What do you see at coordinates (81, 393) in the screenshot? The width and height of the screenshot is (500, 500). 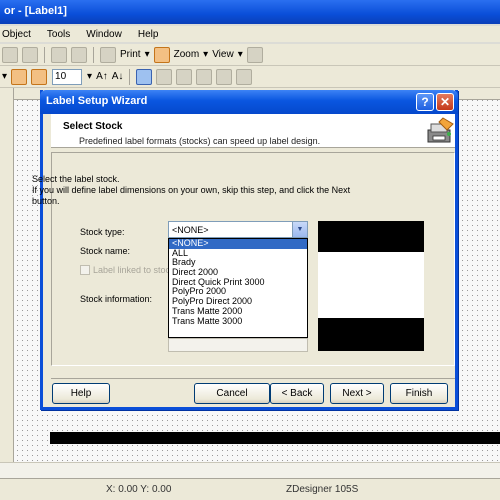 I see `help-button: Help` at bounding box center [81, 393].